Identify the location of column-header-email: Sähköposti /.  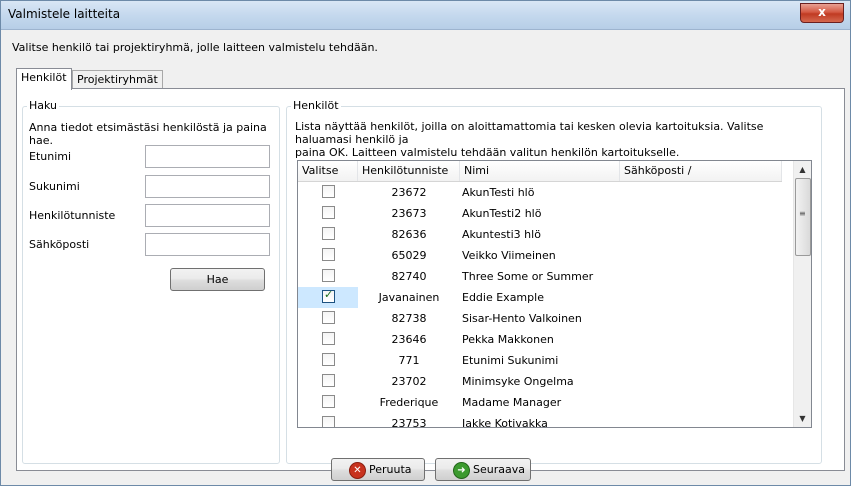
(701, 171).